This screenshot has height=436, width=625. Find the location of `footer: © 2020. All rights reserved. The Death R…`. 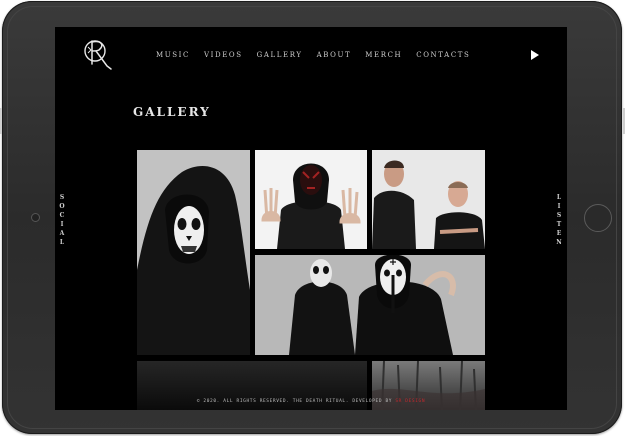

footer: © 2020. All rights reserved. The Death R… is located at coordinates (311, 401).